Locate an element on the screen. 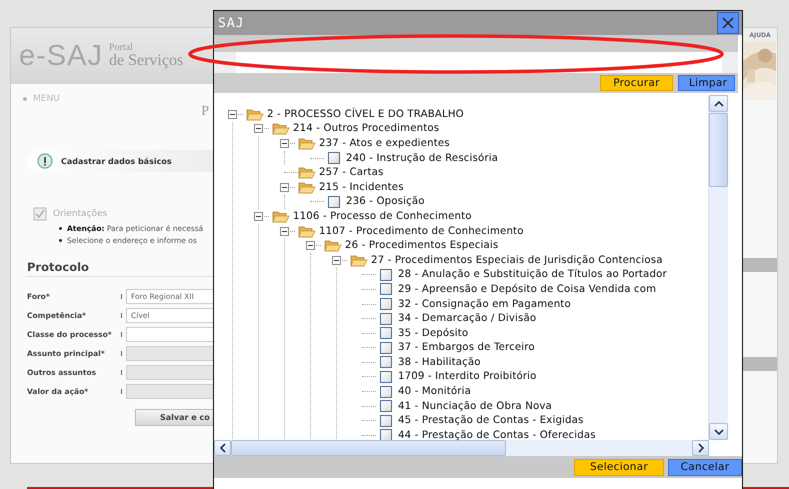  close-icon is located at coordinates (728, 23).